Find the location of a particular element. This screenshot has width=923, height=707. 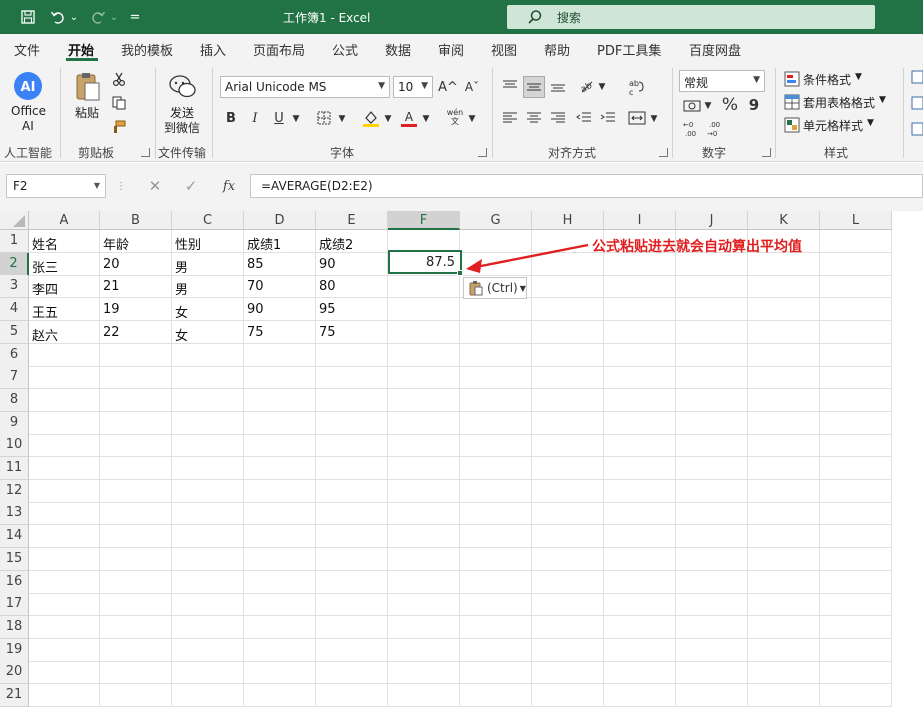

cell-c16 is located at coordinates (208, 582).